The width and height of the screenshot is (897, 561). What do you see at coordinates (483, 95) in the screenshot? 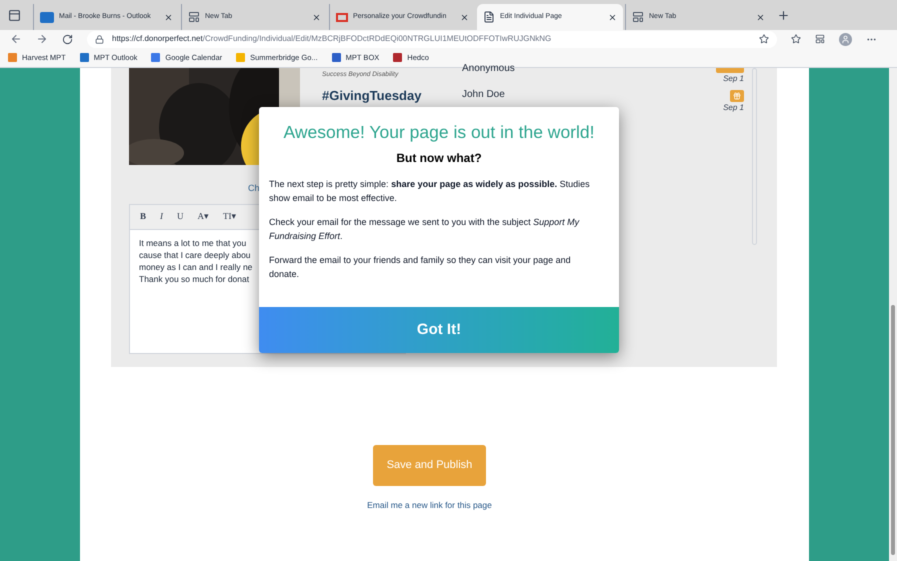
I see `donor-name: John Doe` at bounding box center [483, 95].